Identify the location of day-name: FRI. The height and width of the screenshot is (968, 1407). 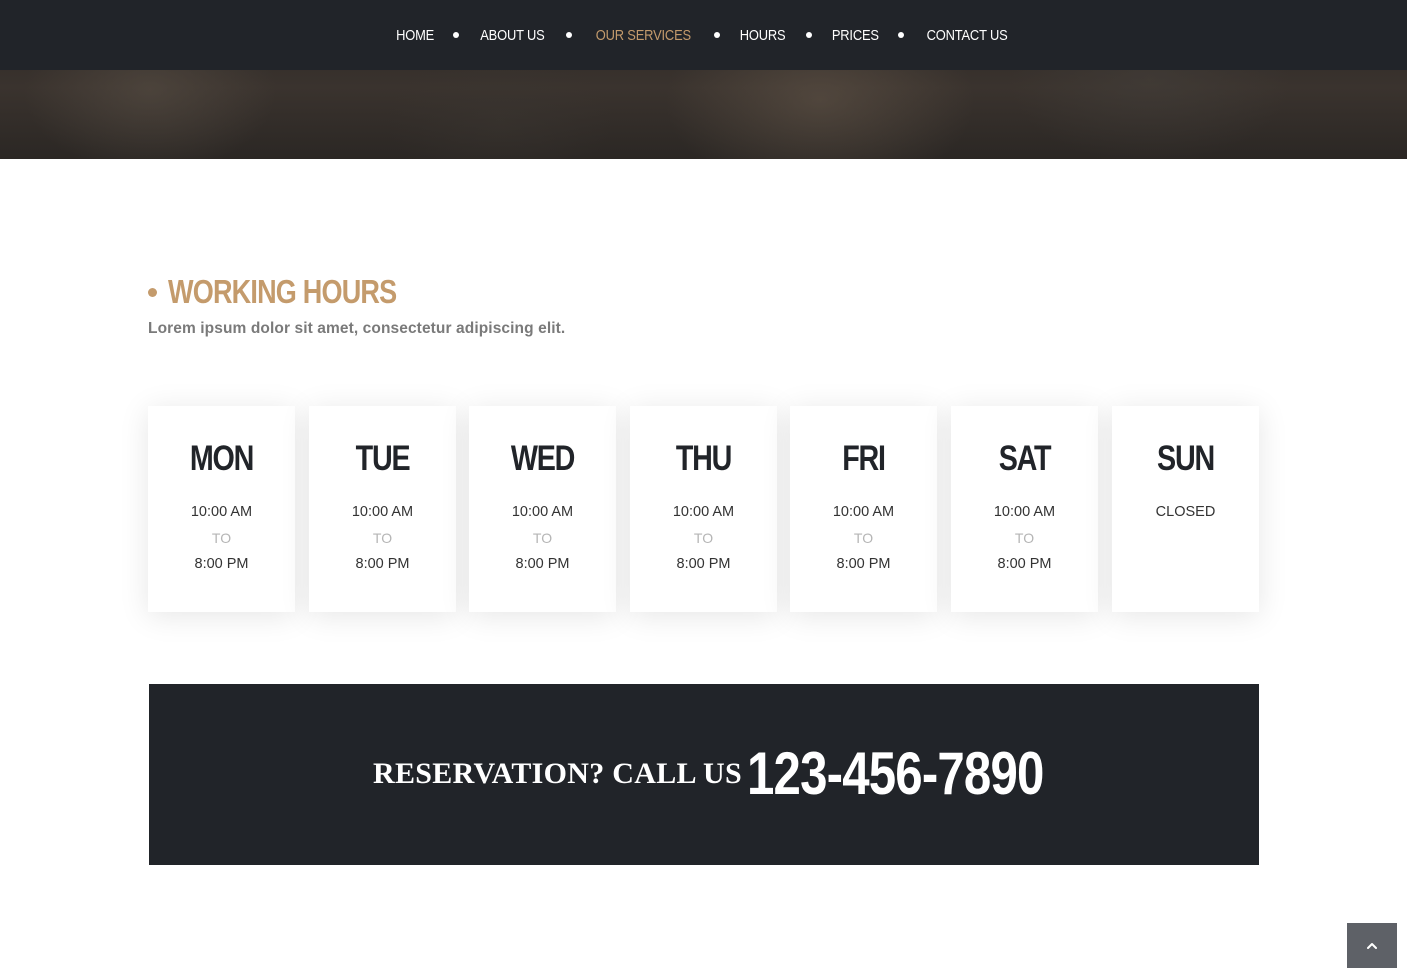
(864, 458).